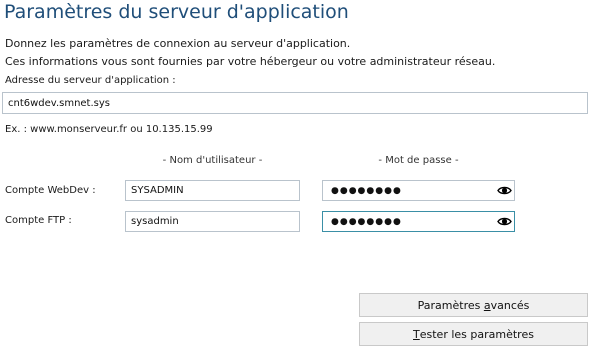 This screenshot has height=349, width=592. I want to click on webdev-username-input, so click(212, 190).